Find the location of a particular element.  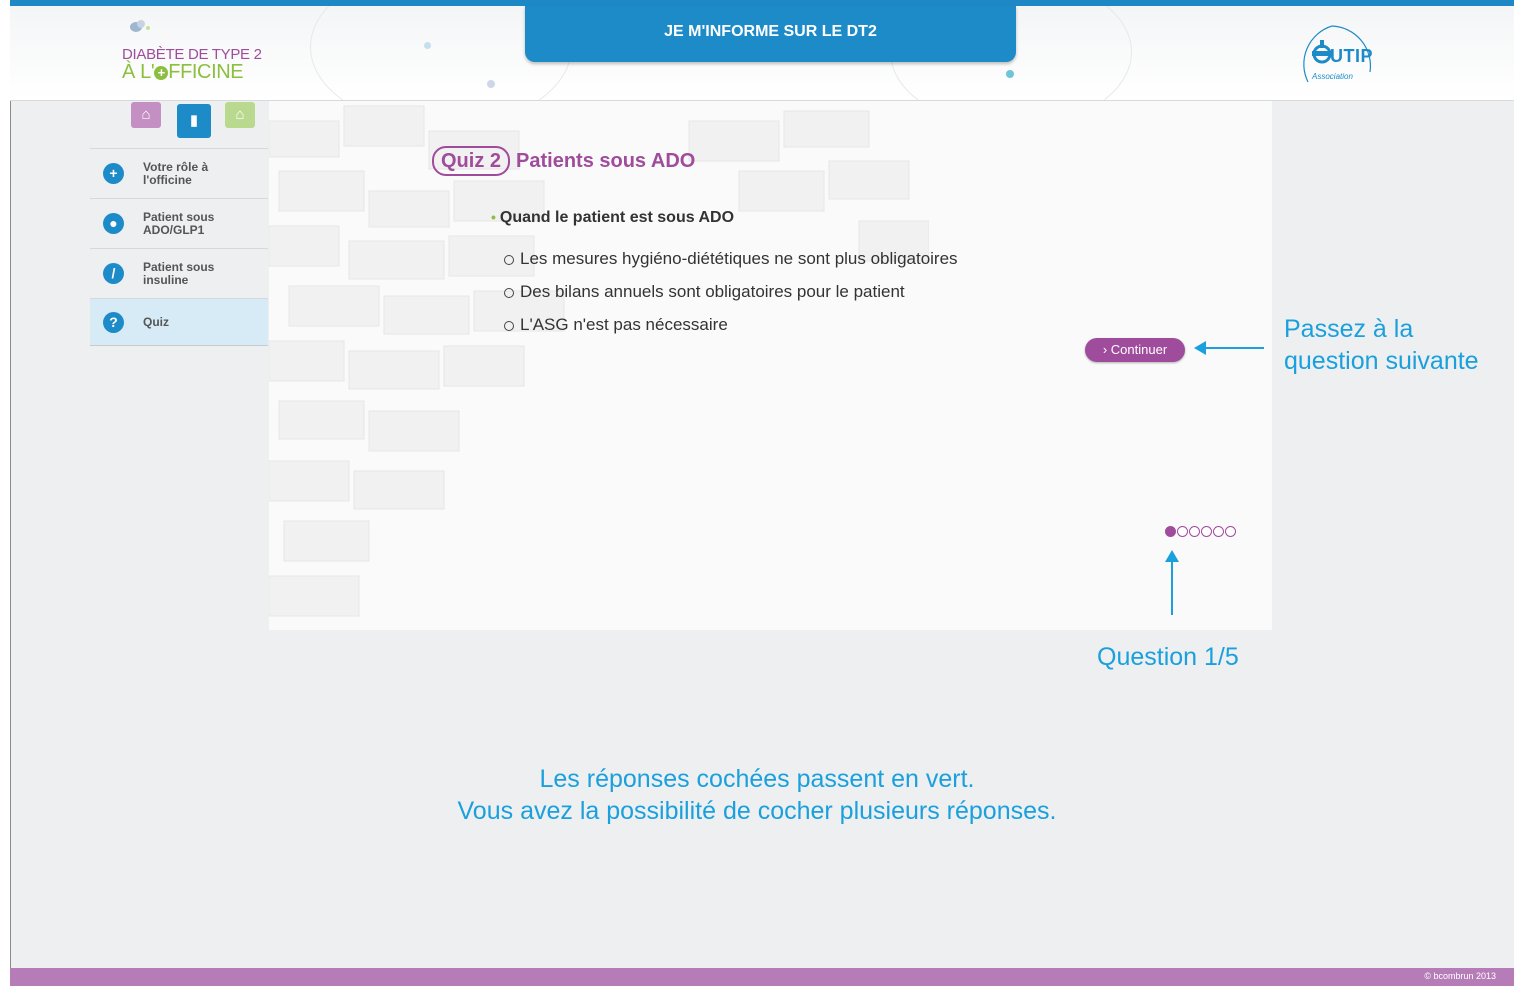

logo-line2: À L' + FFICINE is located at coordinates (183, 72).